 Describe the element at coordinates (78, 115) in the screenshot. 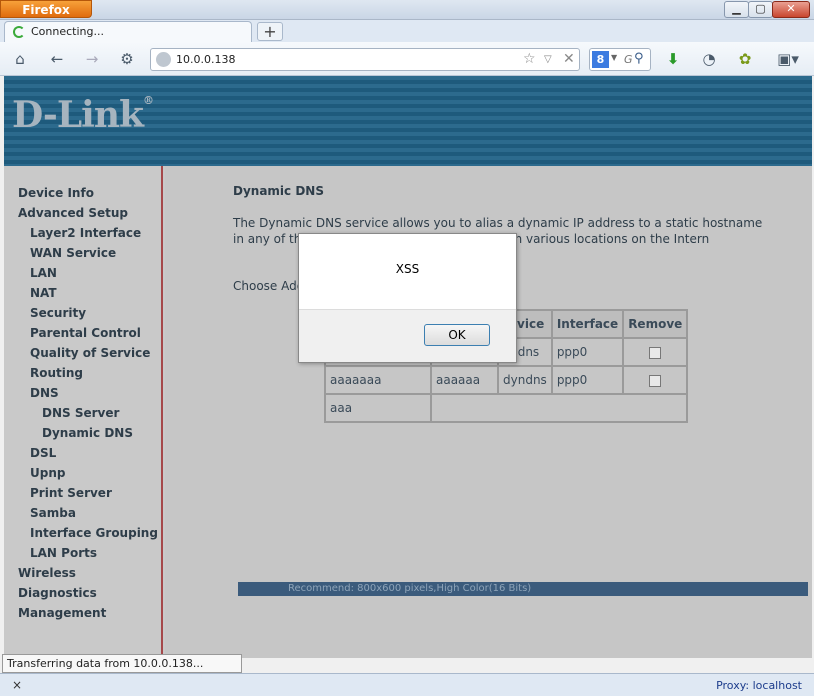

I see `logo-text: D-Link` at that location.